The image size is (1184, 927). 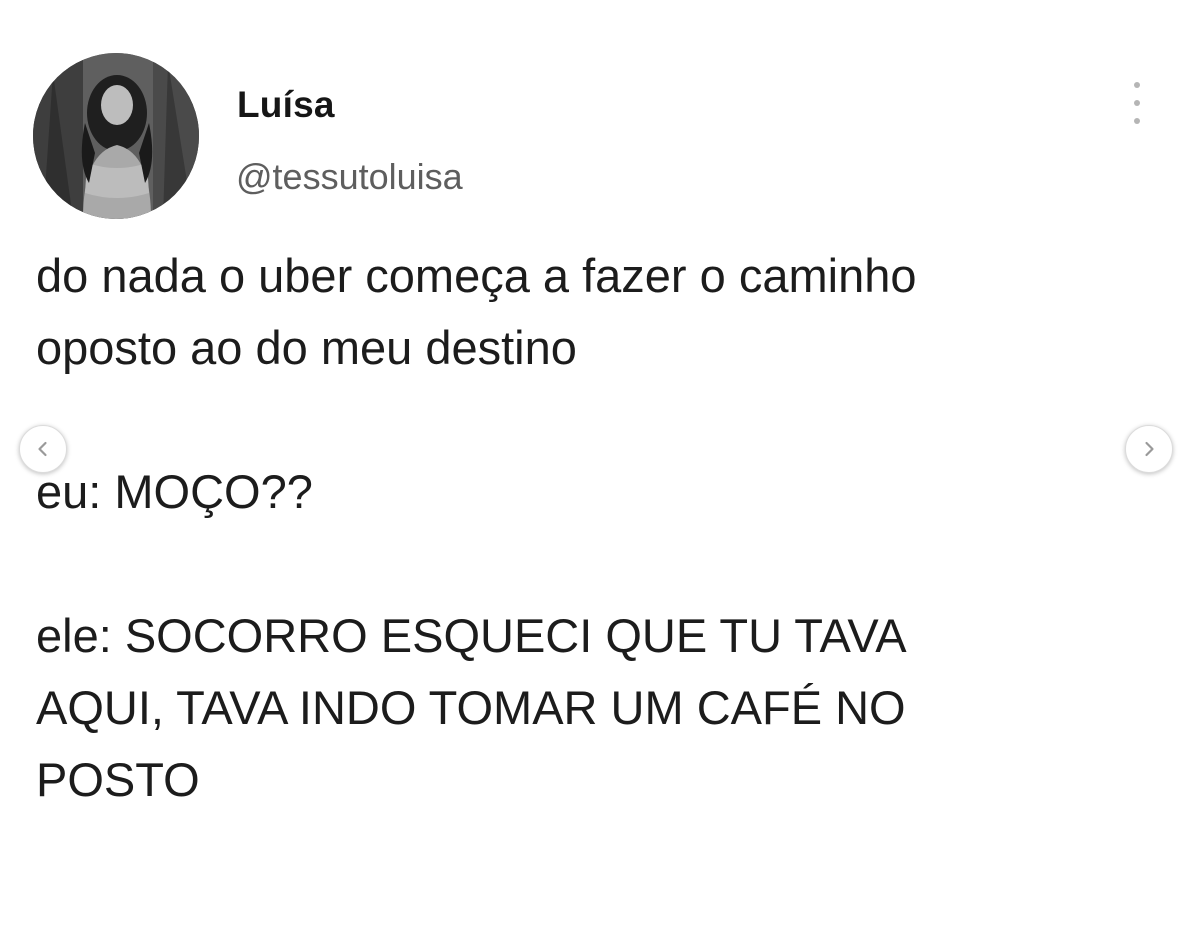 What do you see at coordinates (349, 177) in the screenshot?
I see `author-handle: @tessutoluisa` at bounding box center [349, 177].